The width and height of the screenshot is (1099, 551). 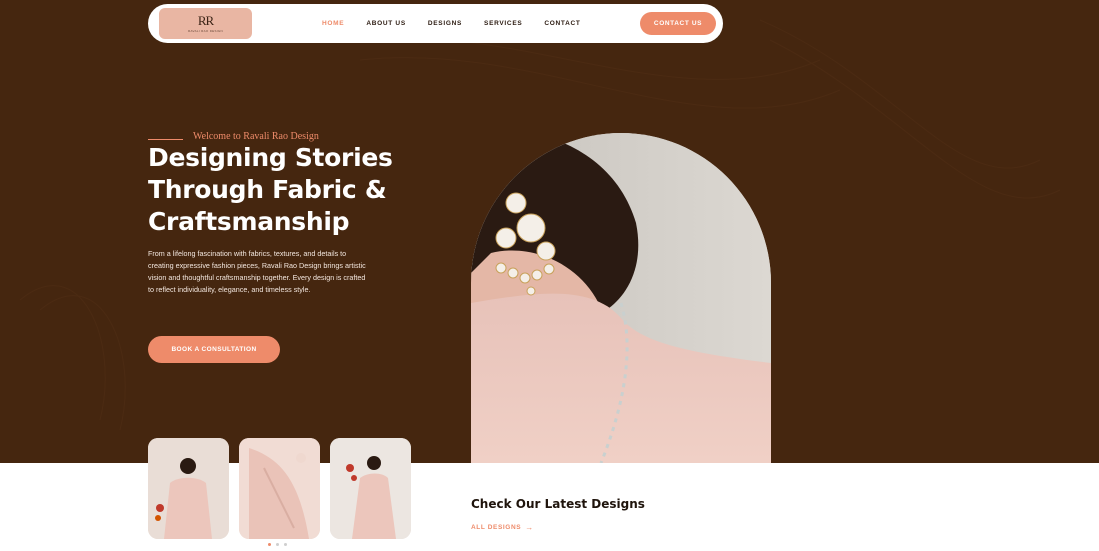 I want to click on nav-item-services: SERVICES, so click(x=503, y=23).